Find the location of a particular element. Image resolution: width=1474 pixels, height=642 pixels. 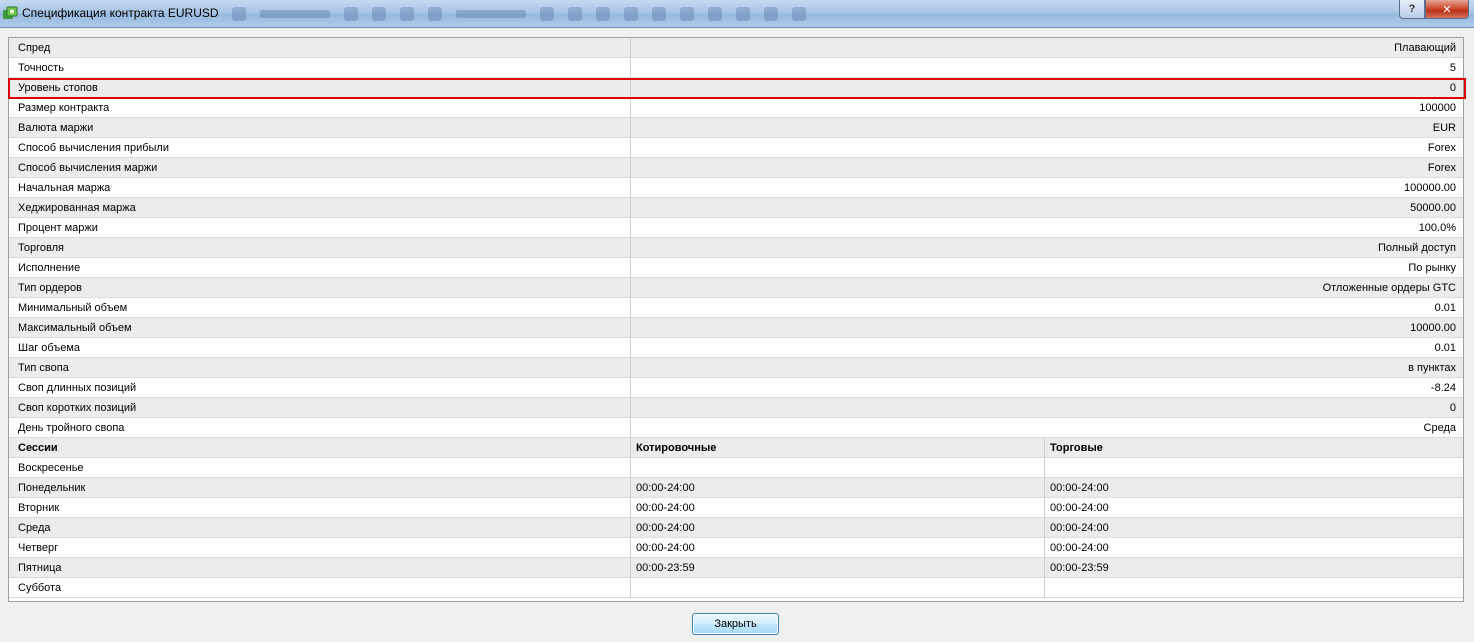

spec-value: Плавающий is located at coordinates (1425, 48).